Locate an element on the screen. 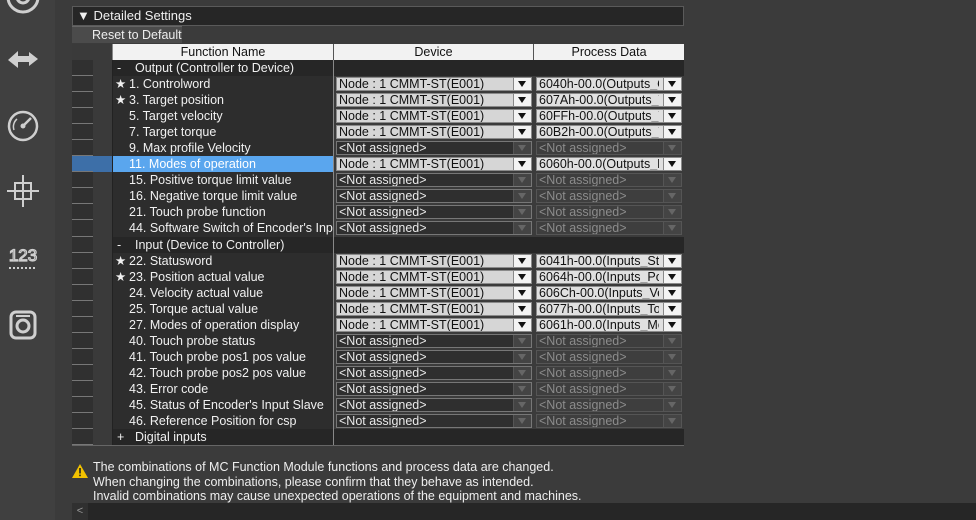  transfer-arrows-icon is located at coordinates (23, 59).